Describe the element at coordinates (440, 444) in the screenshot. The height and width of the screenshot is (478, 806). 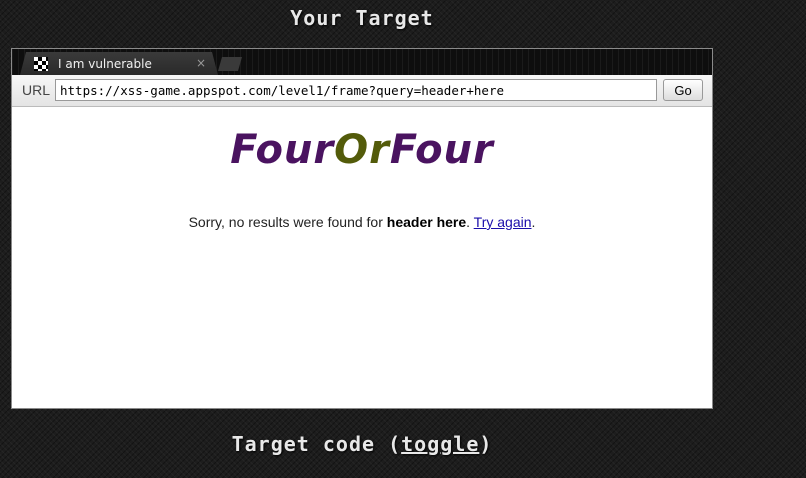
I see `toggle-code-link: toggle` at that location.